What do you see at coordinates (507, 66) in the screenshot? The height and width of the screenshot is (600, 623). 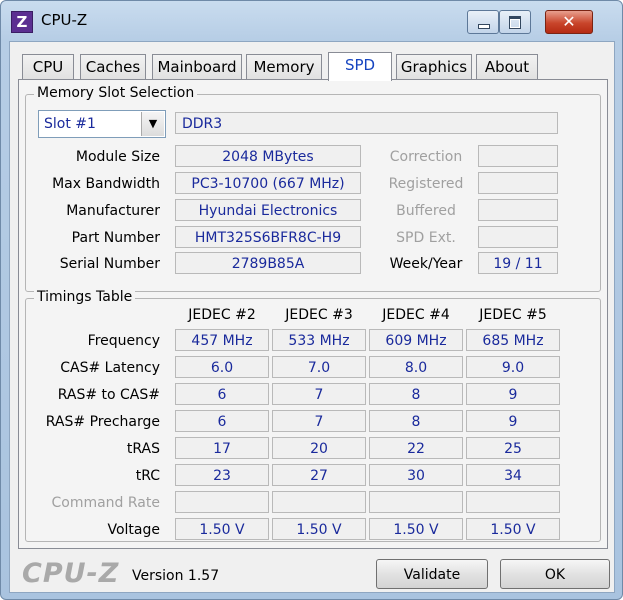 I see `tab-about: About` at bounding box center [507, 66].